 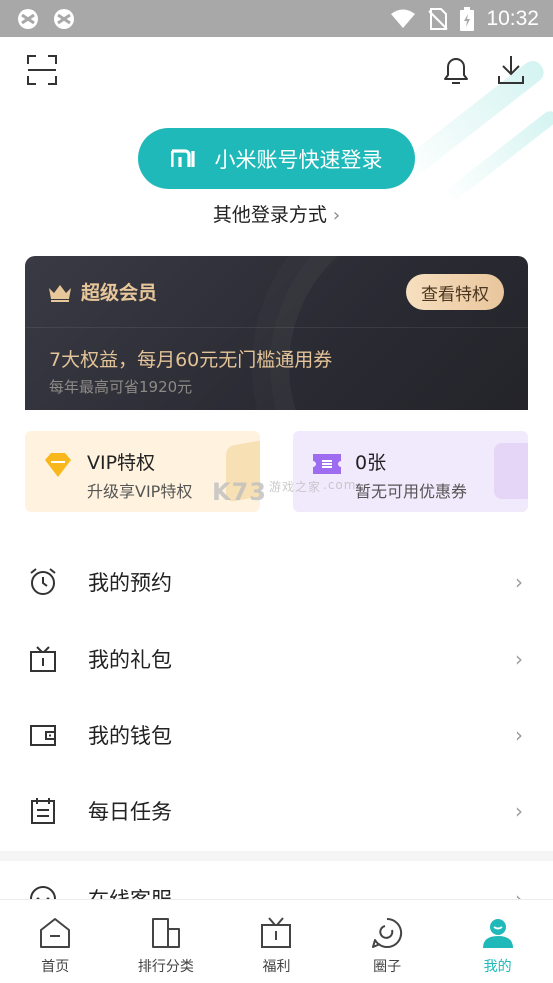 What do you see at coordinates (276, 932) in the screenshot?
I see `gift-box-icon` at bounding box center [276, 932].